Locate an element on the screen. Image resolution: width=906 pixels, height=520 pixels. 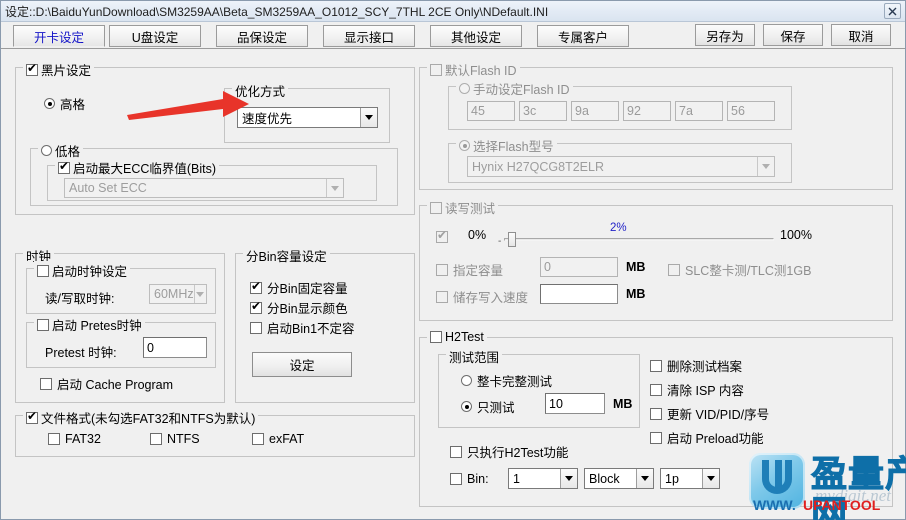
full-card-test-row: 整卡完整测试 is located at coordinates (506, 380).